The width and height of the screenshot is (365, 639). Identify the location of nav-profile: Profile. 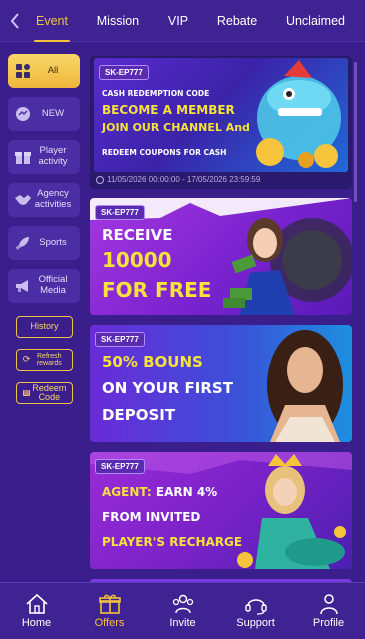
(329, 611).